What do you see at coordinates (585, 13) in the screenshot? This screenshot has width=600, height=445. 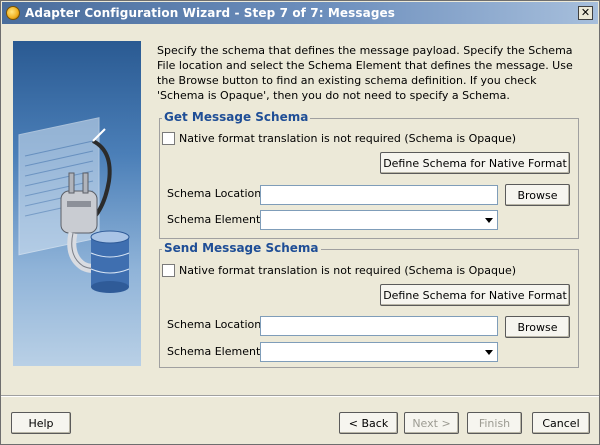 I see `close-icon: ✕` at bounding box center [585, 13].